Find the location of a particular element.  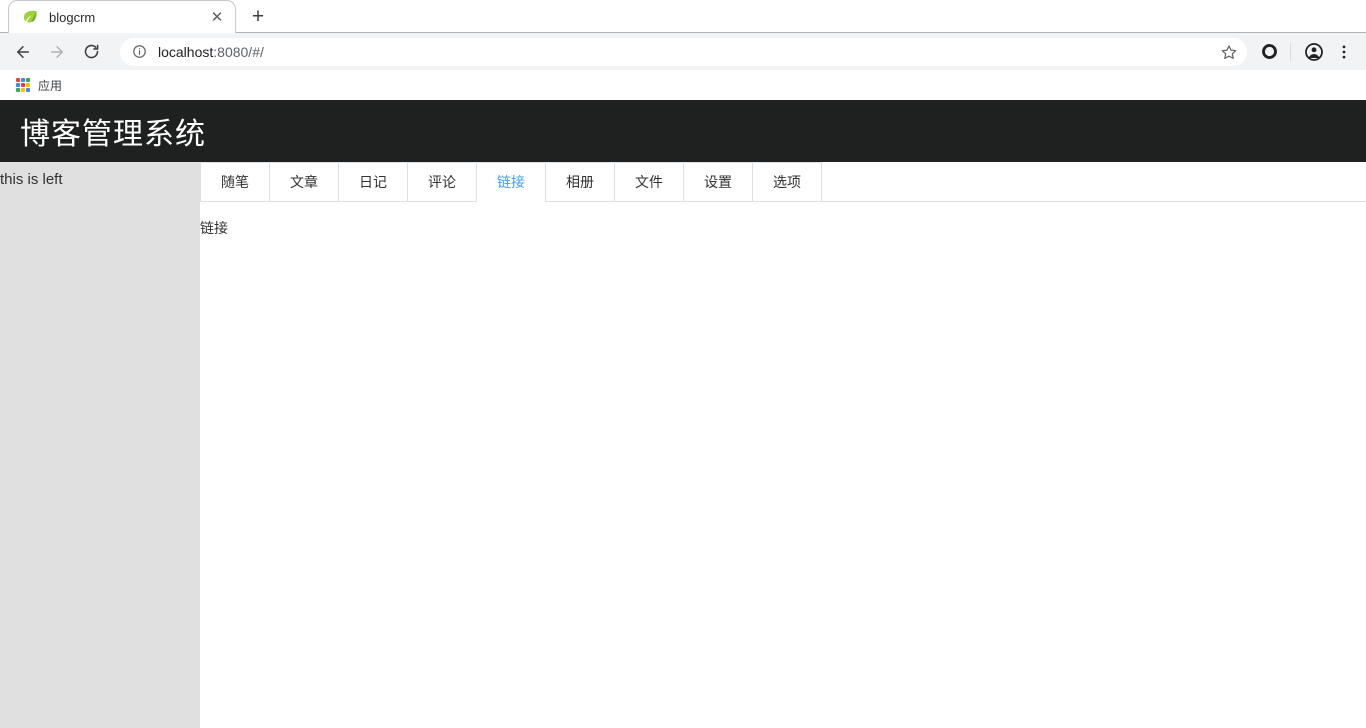

tab-bar: 随笔 文章 日记 评论 链接 相册 文件 设置 选项 is located at coordinates (783, 182).